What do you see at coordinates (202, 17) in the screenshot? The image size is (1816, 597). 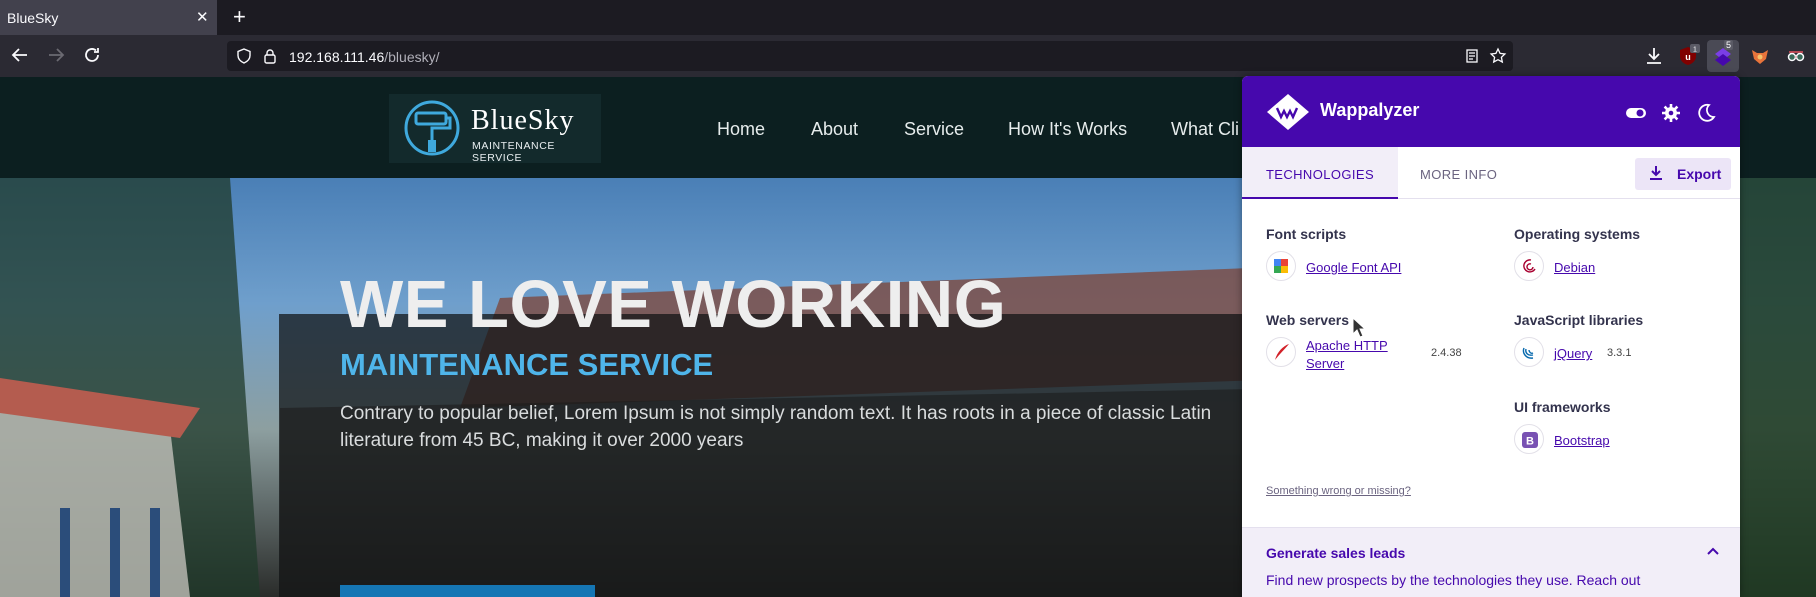 I see `tab-close-icon: ✕` at bounding box center [202, 17].